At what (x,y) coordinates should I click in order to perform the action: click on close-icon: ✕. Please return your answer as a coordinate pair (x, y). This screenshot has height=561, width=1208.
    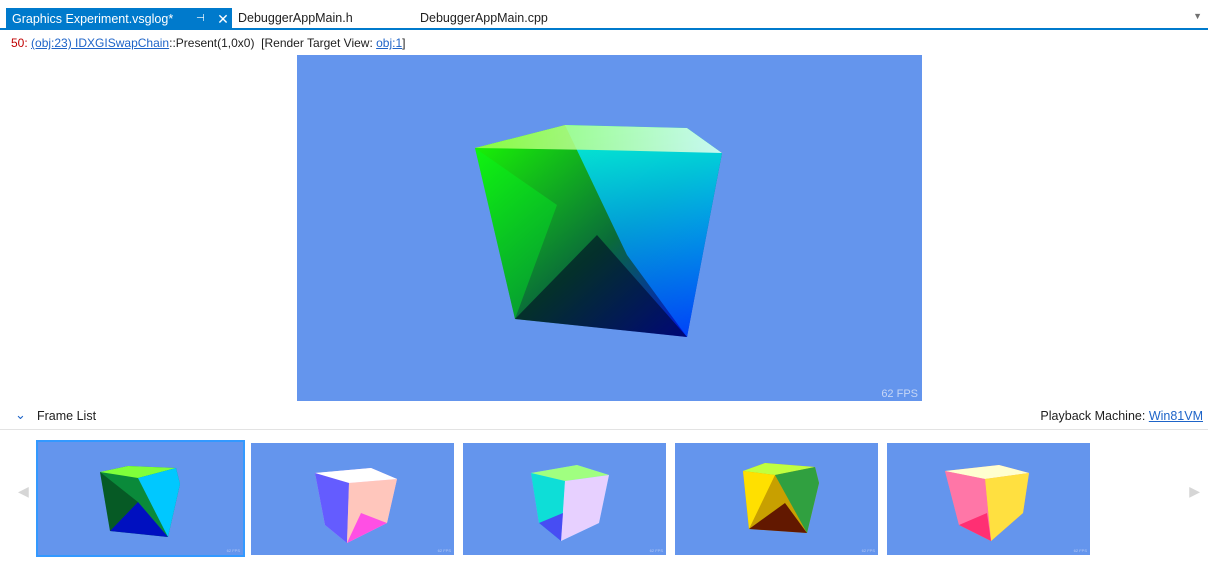
    Looking at the image, I should click on (223, 19).